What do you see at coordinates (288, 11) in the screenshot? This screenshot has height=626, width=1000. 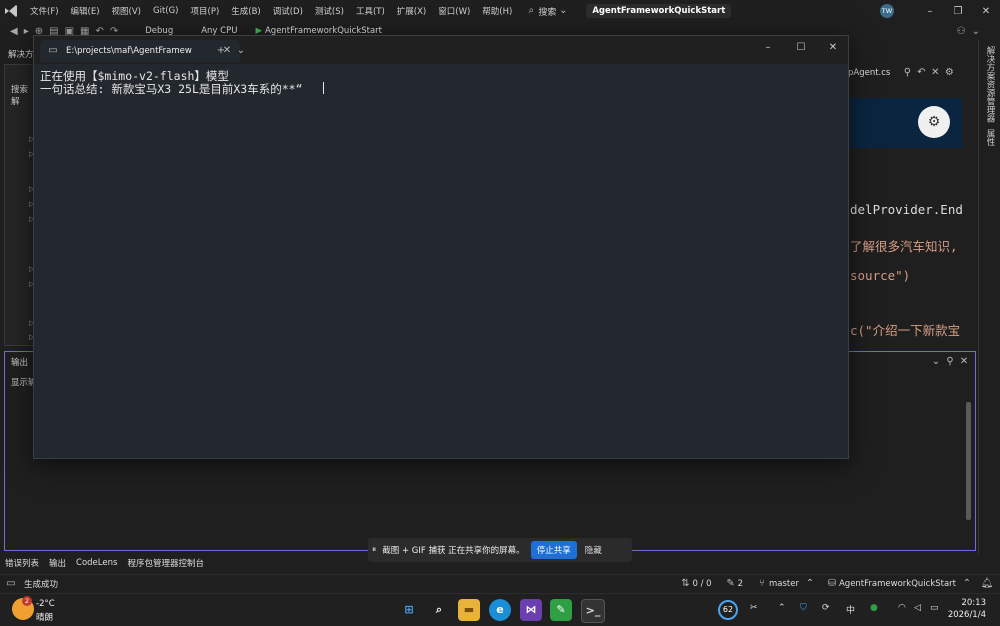 I see `menu-debug: 调试(D)` at bounding box center [288, 11].